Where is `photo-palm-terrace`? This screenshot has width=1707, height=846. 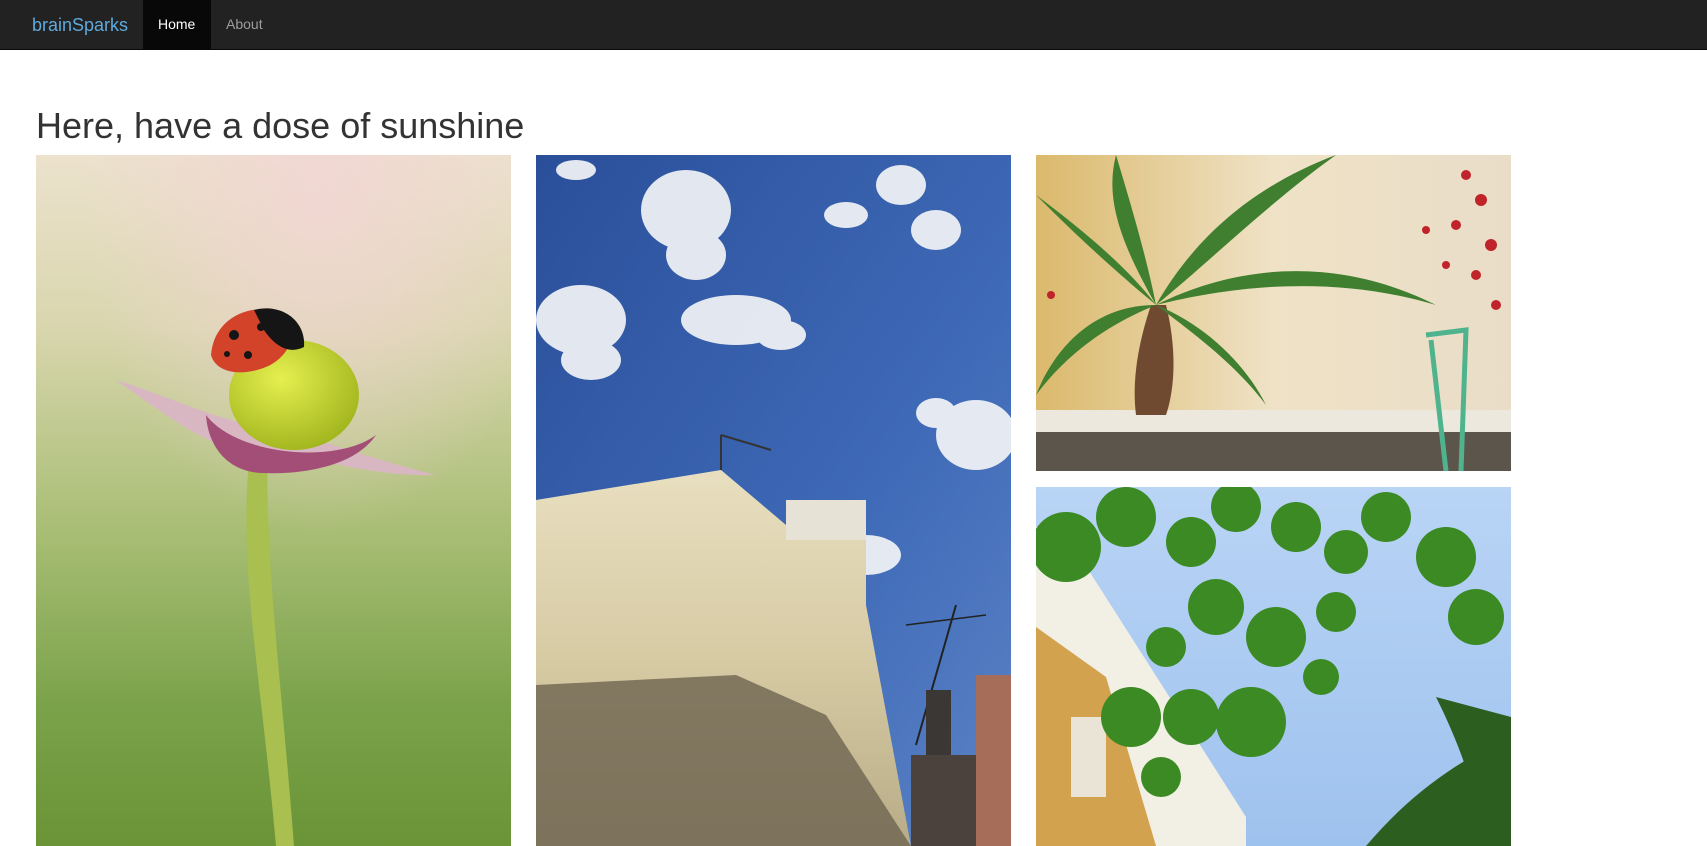 photo-palm-terrace is located at coordinates (1273, 313).